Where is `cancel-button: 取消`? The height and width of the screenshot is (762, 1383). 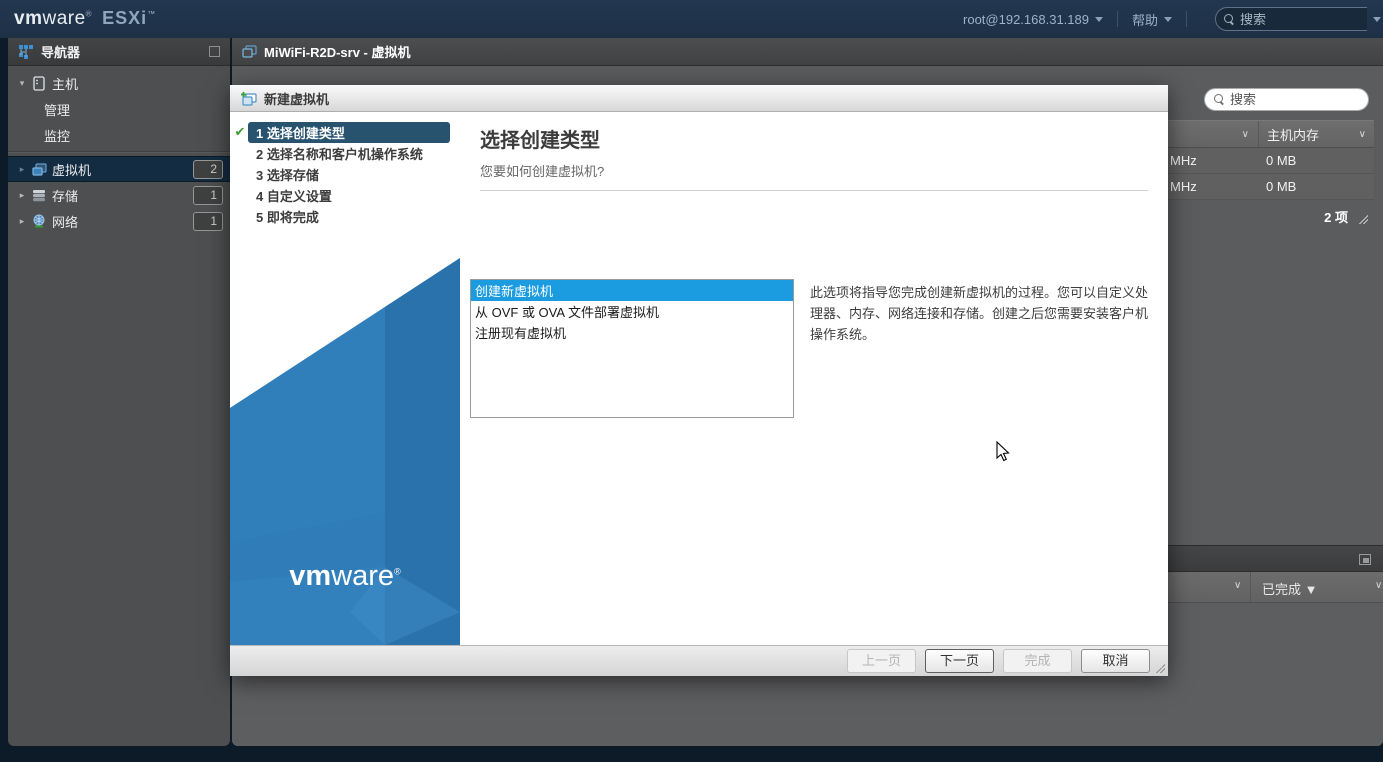 cancel-button: 取消 is located at coordinates (1115, 661).